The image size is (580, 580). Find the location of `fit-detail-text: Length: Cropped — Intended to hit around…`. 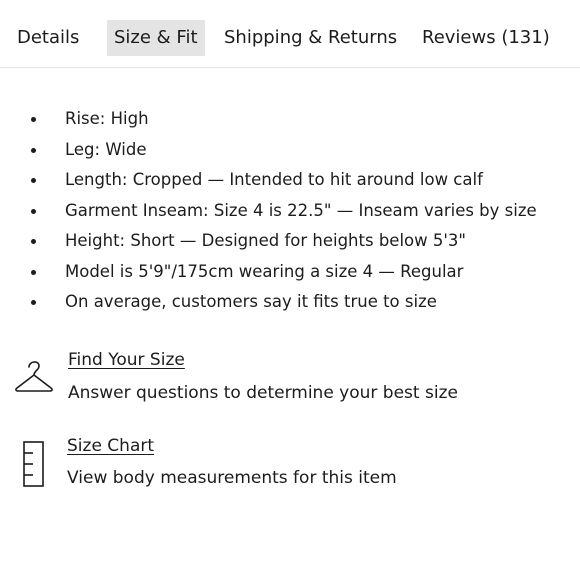

fit-detail-text: Length: Cropped — Intended to hit around… is located at coordinates (274, 179).